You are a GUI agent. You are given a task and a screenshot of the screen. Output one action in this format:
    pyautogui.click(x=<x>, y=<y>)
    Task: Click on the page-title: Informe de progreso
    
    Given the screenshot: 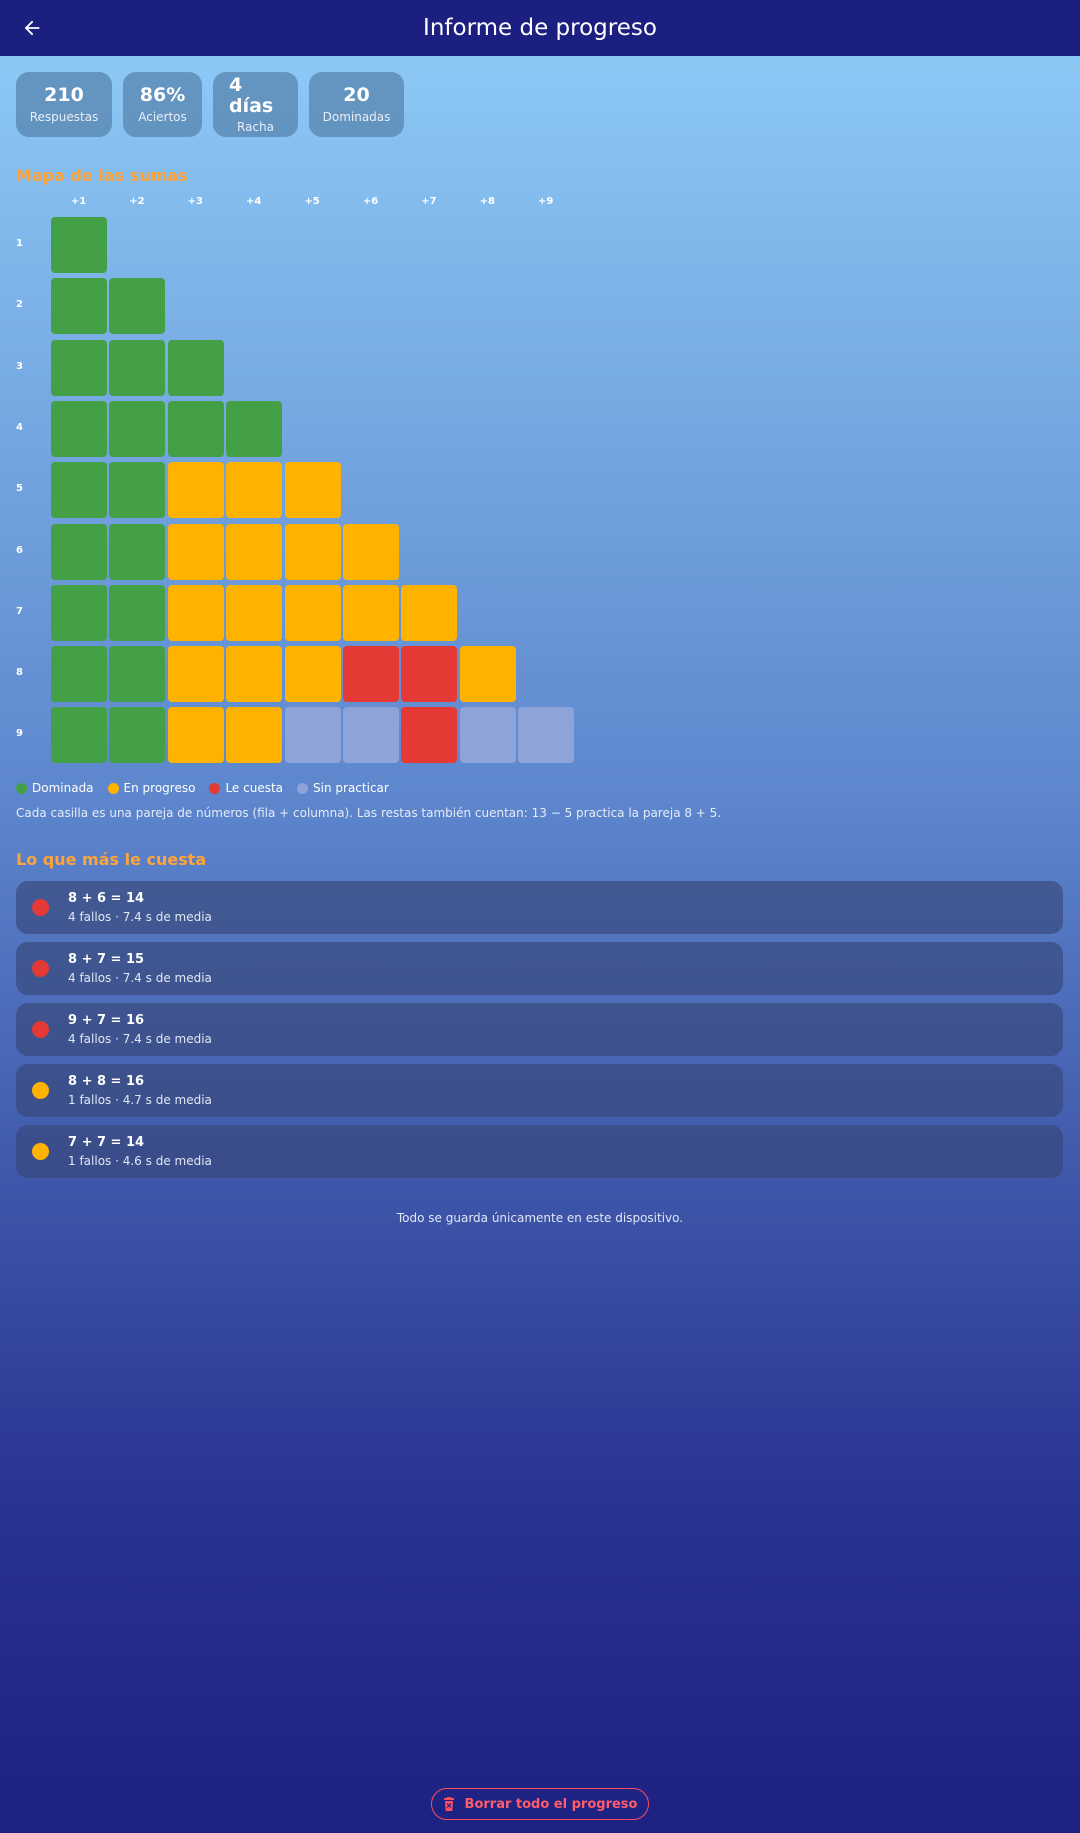 What is the action you would take?
    pyautogui.click(x=540, y=28)
    